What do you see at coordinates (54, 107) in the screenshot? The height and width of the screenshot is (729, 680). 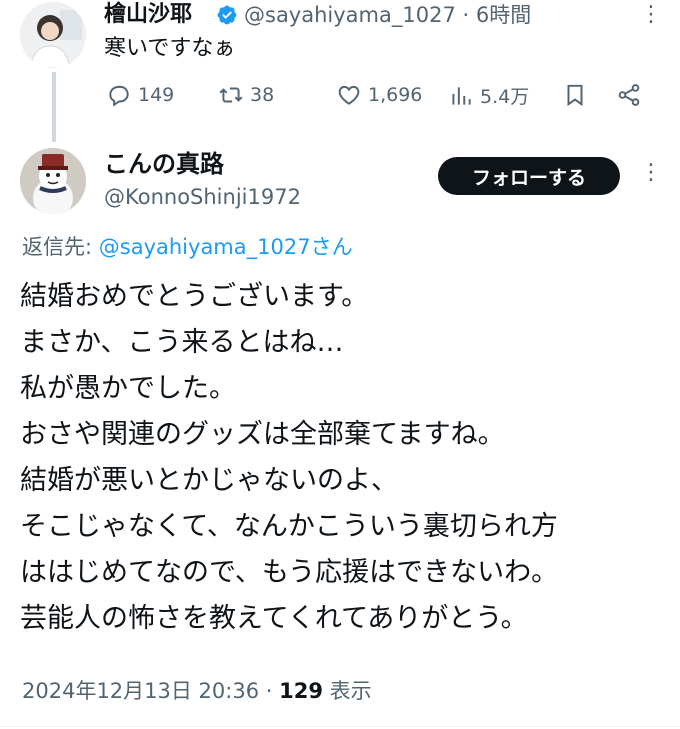 I see `thread-connector-line` at bounding box center [54, 107].